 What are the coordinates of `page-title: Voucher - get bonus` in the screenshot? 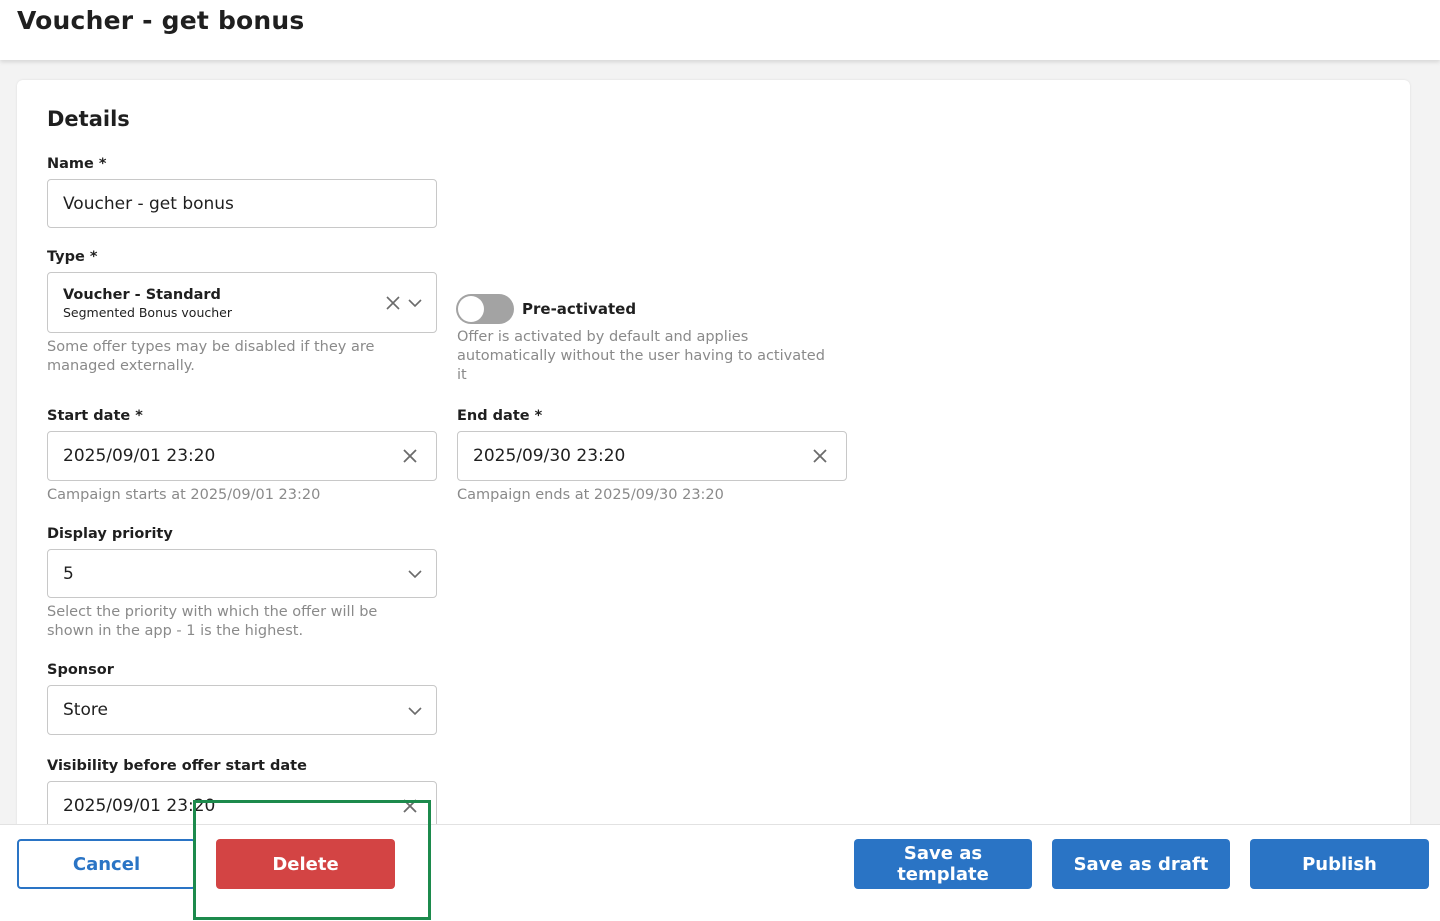 It's located at (161, 20).